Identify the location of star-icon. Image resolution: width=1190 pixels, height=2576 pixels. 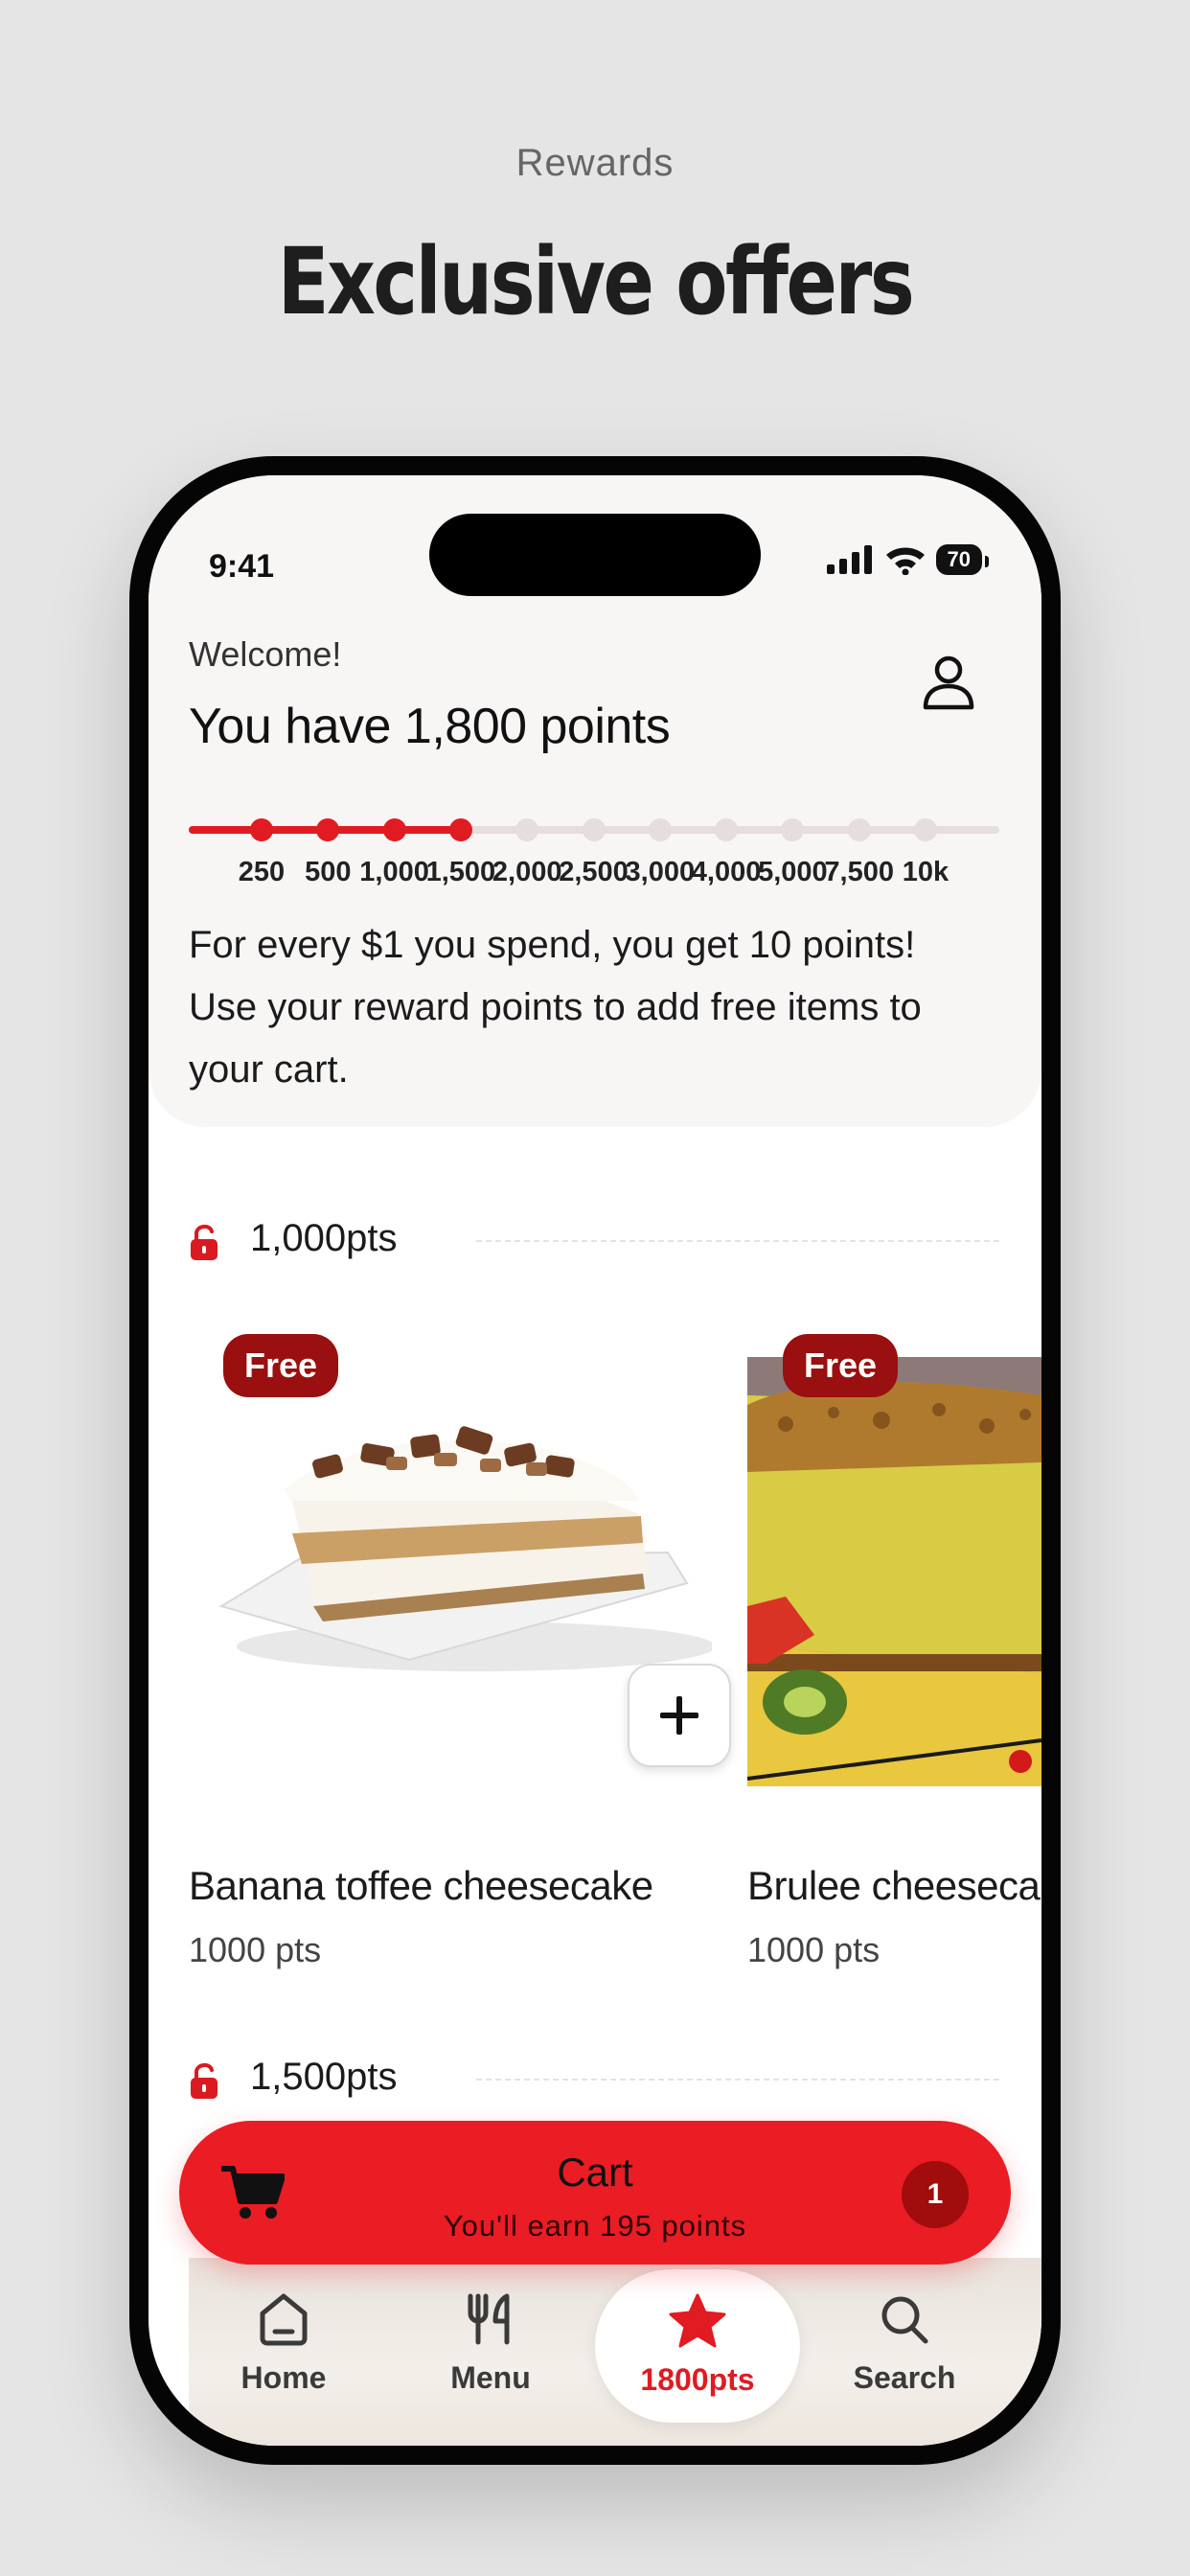
(698, 2320).